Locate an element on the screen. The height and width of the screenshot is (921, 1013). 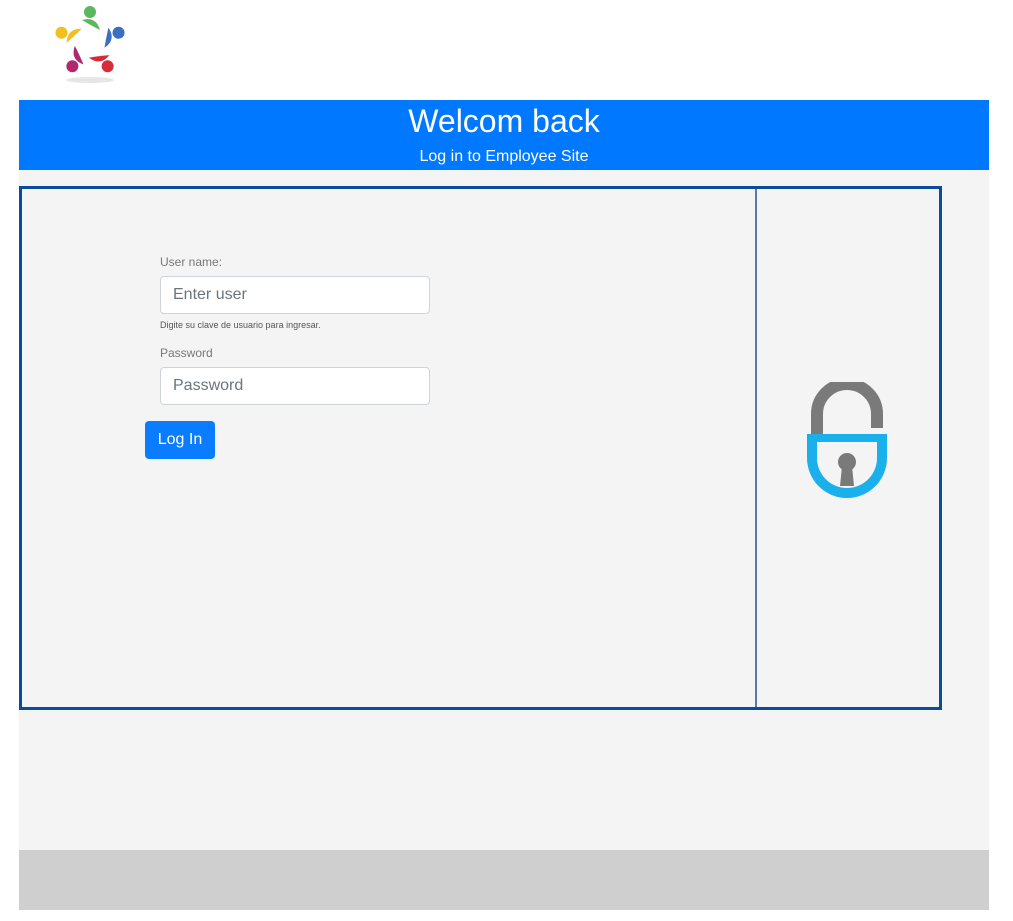
password-label: Password is located at coordinates (186, 353).